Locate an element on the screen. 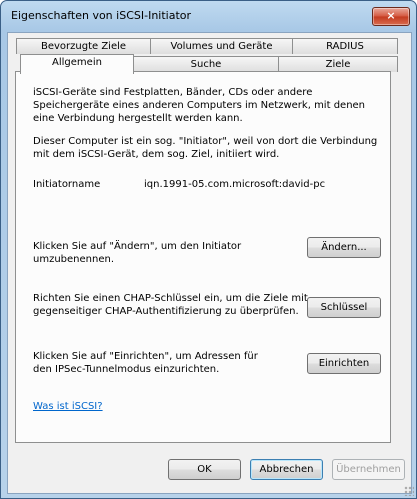 The width and height of the screenshot is (417, 499). tab-label: Suche is located at coordinates (206, 64).